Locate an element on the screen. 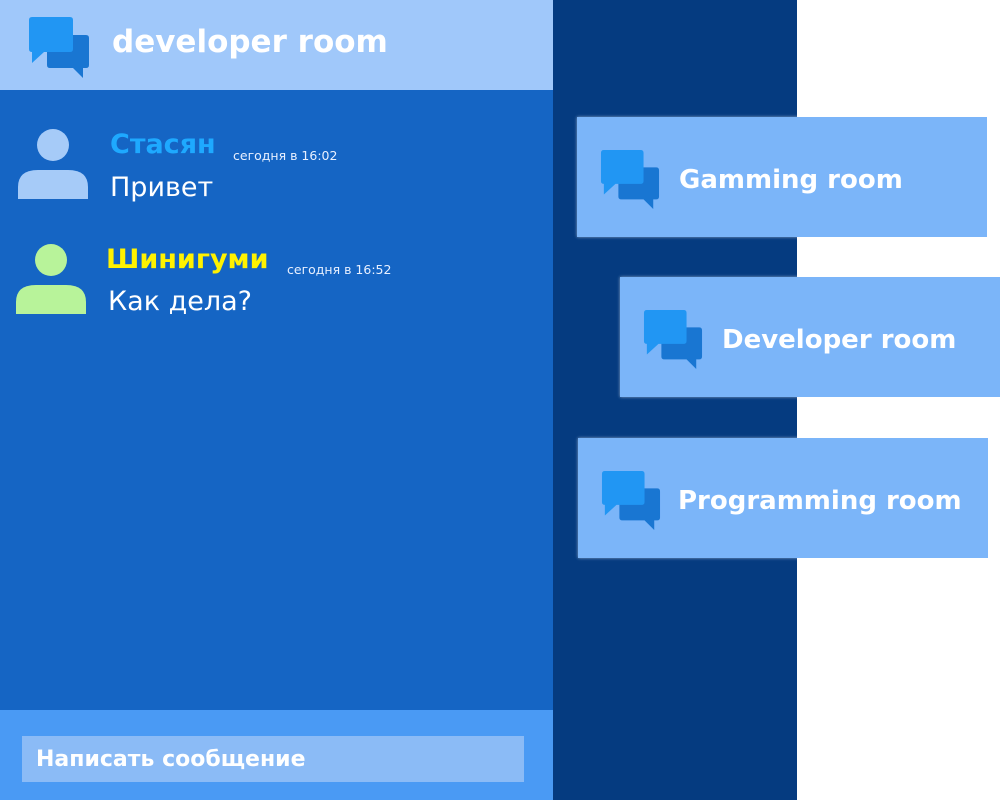 The height and width of the screenshot is (800, 1000). room-label: Gamming room is located at coordinates (791, 180).